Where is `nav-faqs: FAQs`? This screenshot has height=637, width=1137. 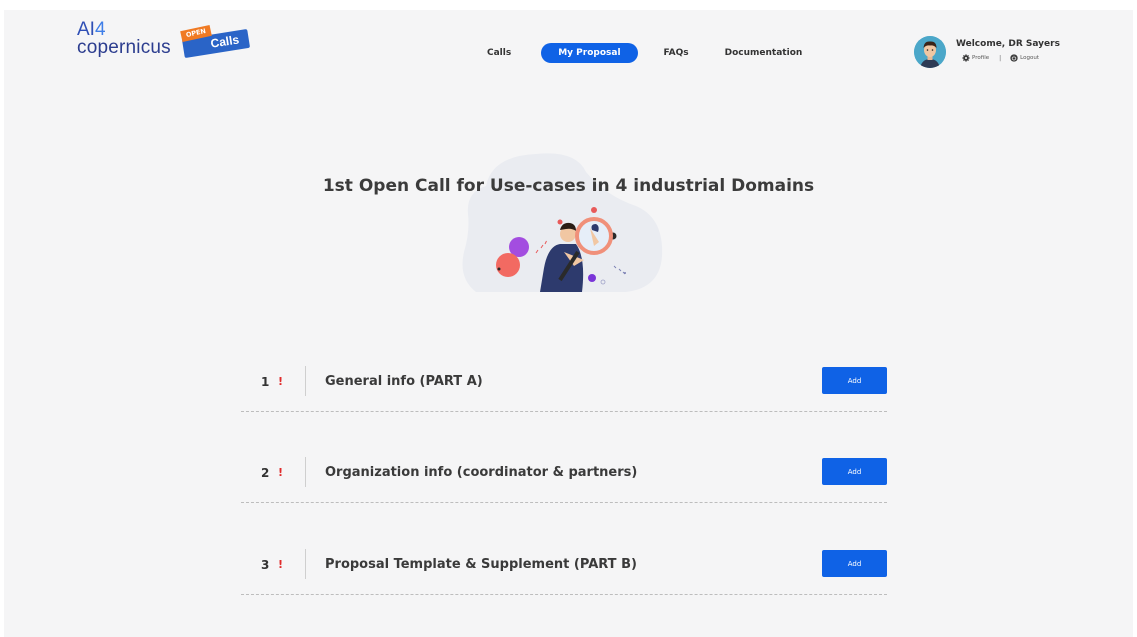 nav-faqs: FAQs is located at coordinates (676, 53).